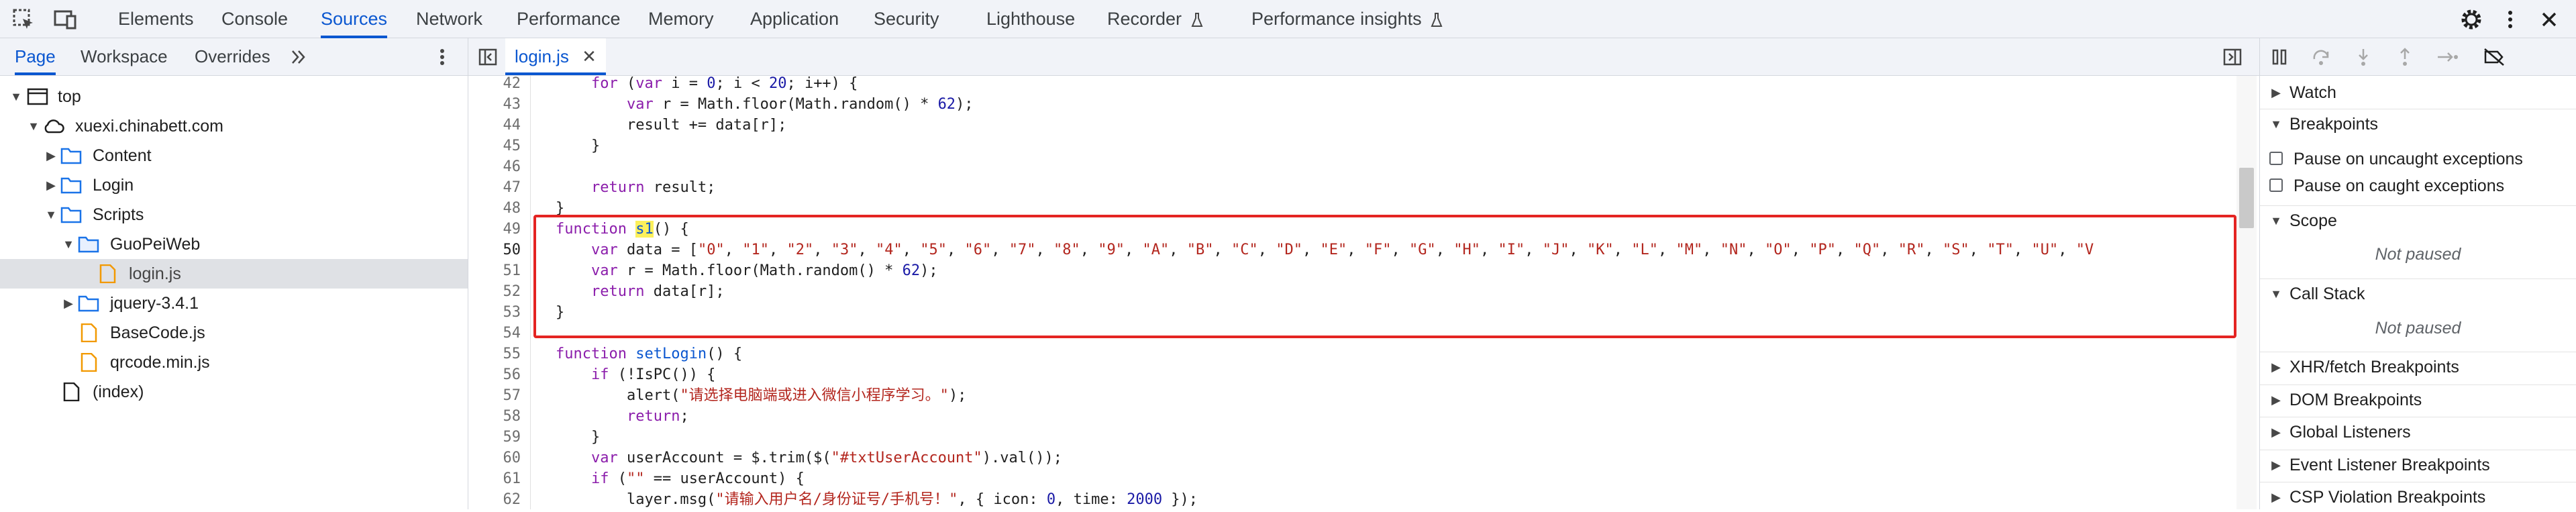  What do you see at coordinates (354, 19) in the screenshot?
I see `tab-sources: Sources` at bounding box center [354, 19].